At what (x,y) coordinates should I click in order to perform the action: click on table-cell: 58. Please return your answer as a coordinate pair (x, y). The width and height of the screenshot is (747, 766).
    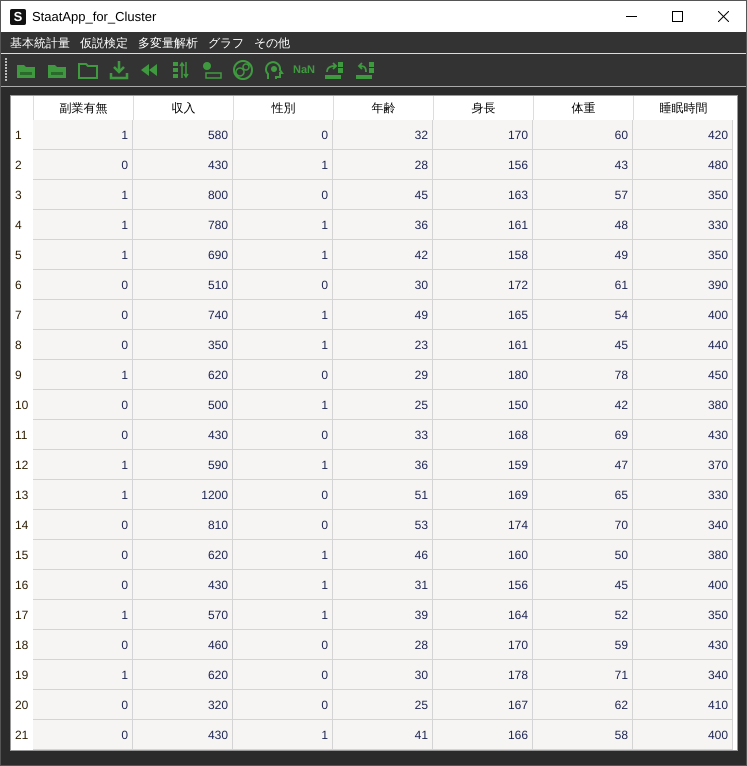
    Looking at the image, I should click on (583, 735).